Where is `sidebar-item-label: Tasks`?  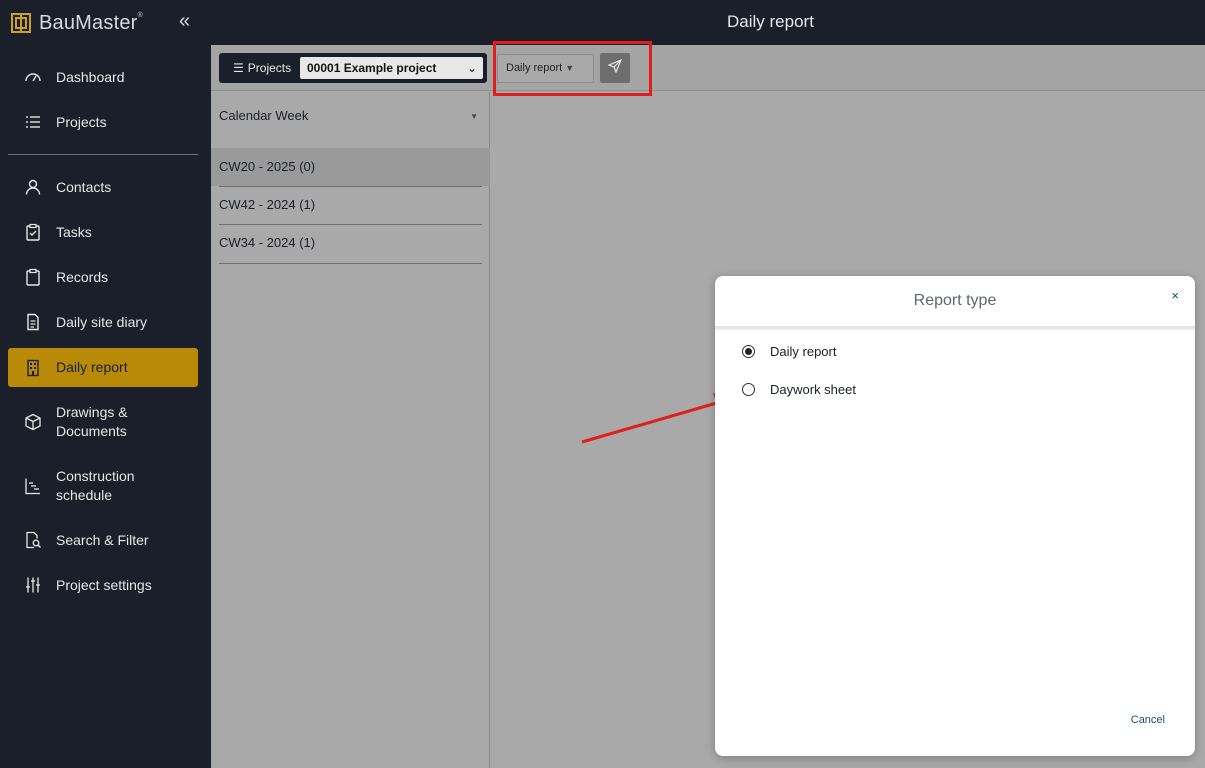
sidebar-item-label: Tasks is located at coordinates (74, 231).